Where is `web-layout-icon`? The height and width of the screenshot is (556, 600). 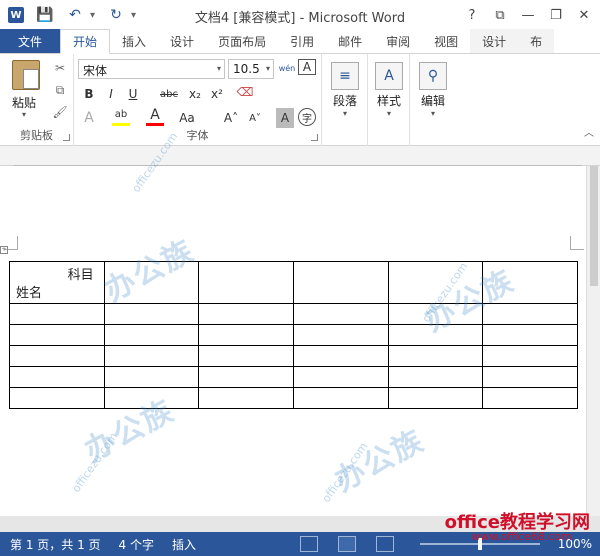
web-layout-icon is located at coordinates (385, 544).